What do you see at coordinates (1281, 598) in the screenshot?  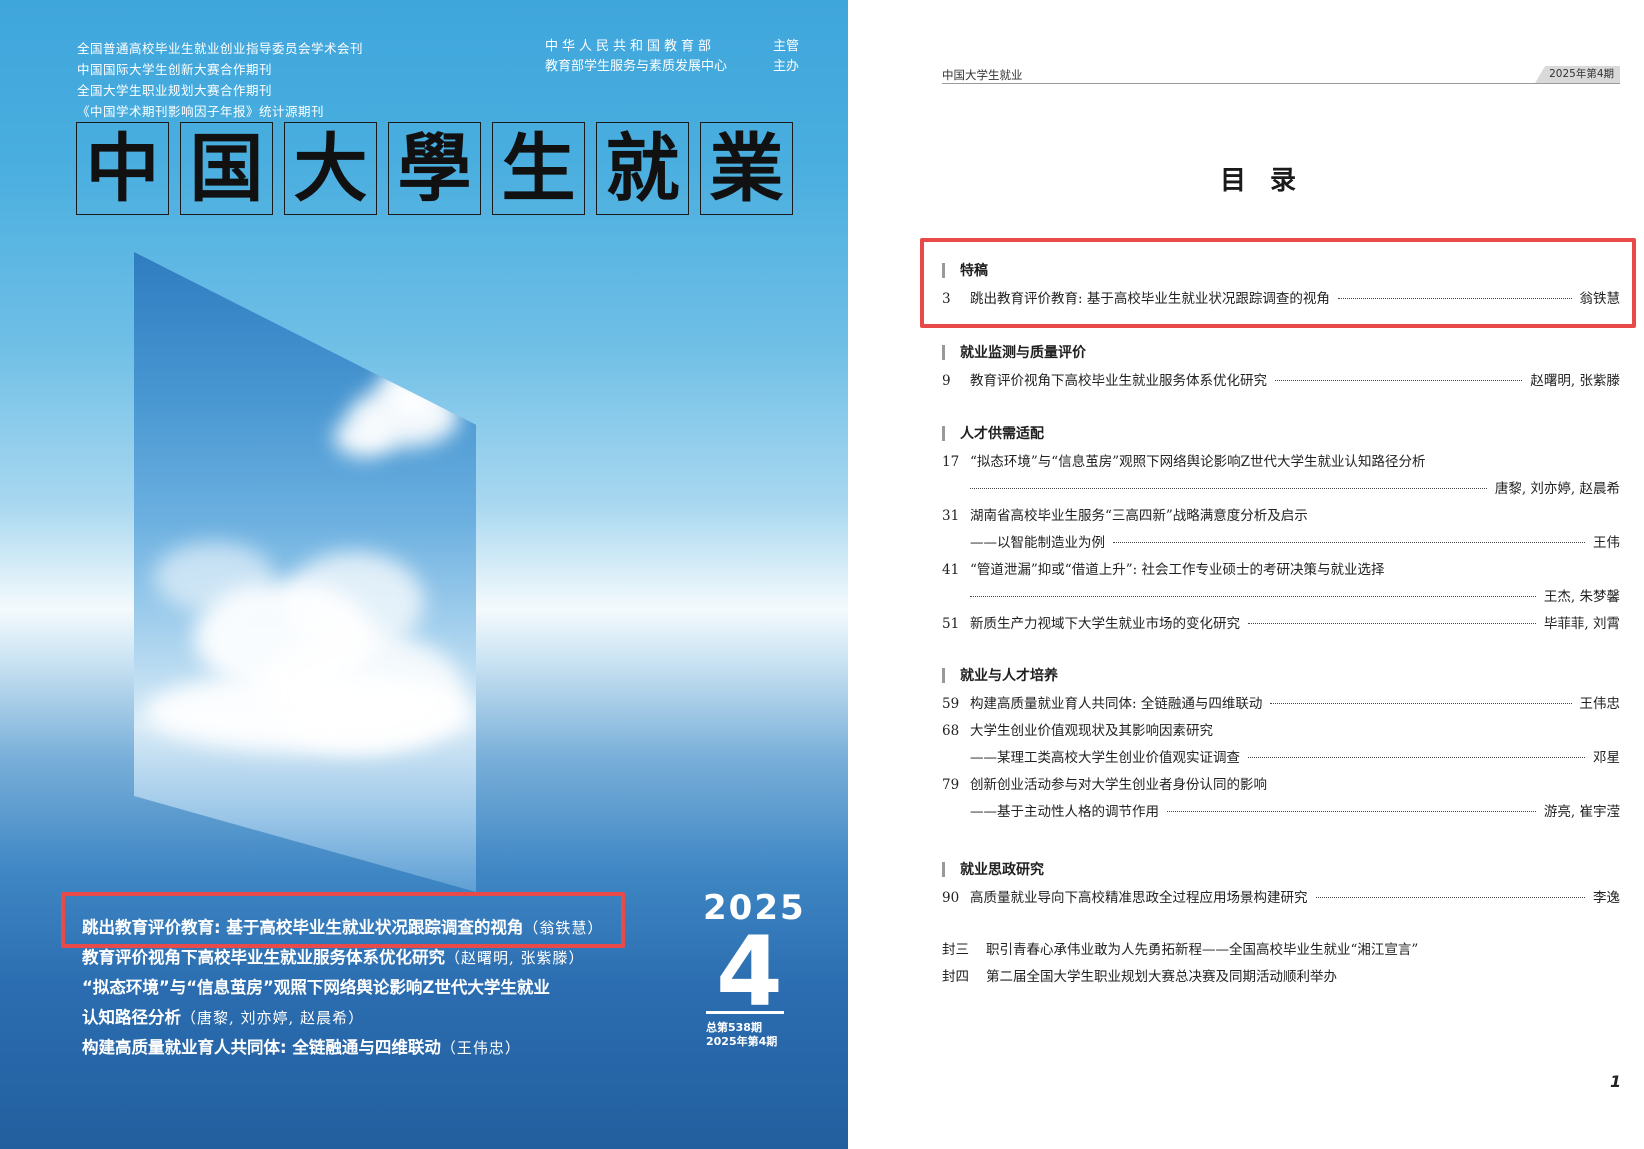 I see `toc-entry-continuation: 王杰, 朱梦馨` at bounding box center [1281, 598].